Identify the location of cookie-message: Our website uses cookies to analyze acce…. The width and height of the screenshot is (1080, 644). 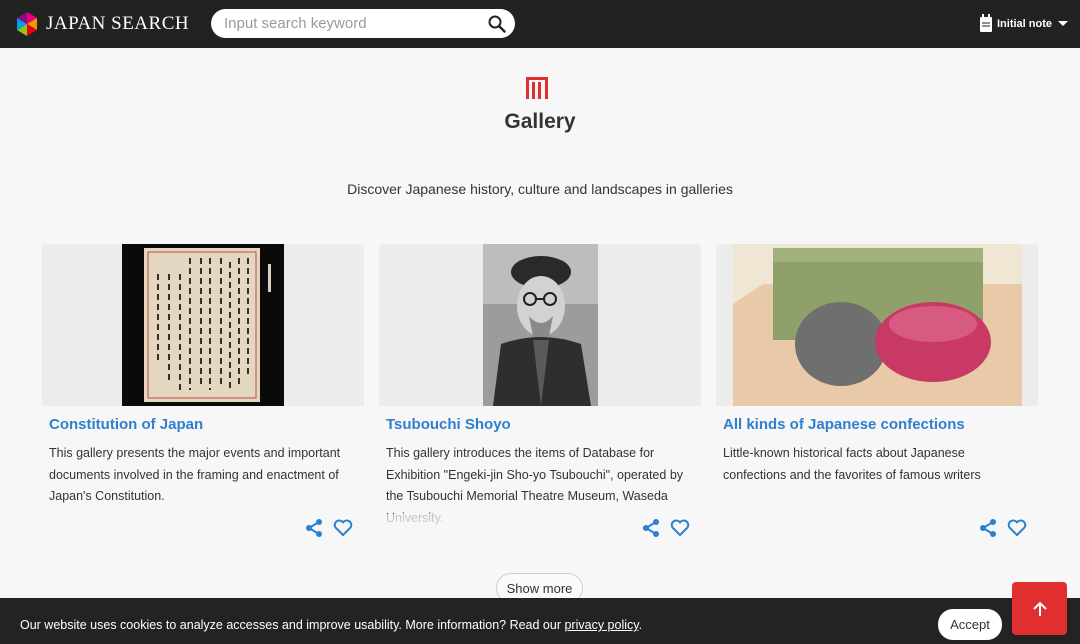
(292, 625).